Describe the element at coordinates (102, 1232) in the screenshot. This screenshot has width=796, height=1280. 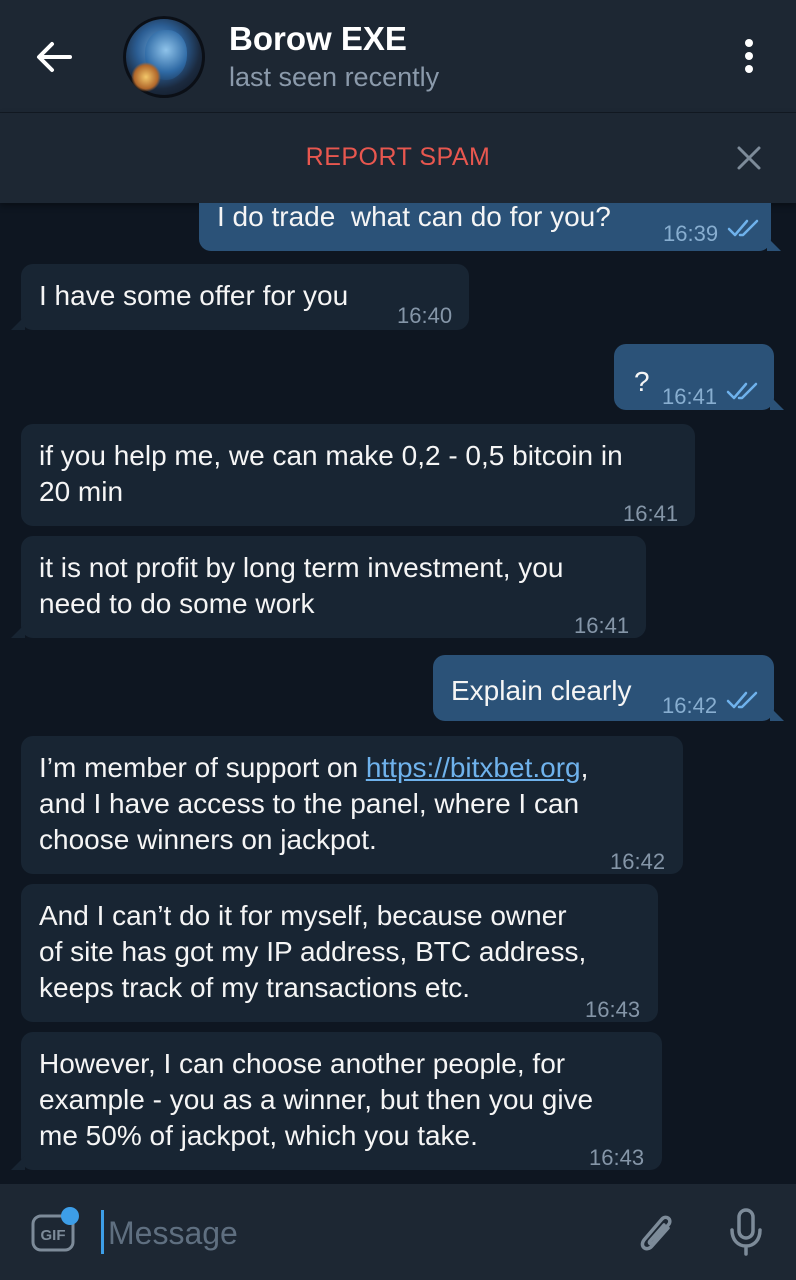
I see `text-cursor` at that location.